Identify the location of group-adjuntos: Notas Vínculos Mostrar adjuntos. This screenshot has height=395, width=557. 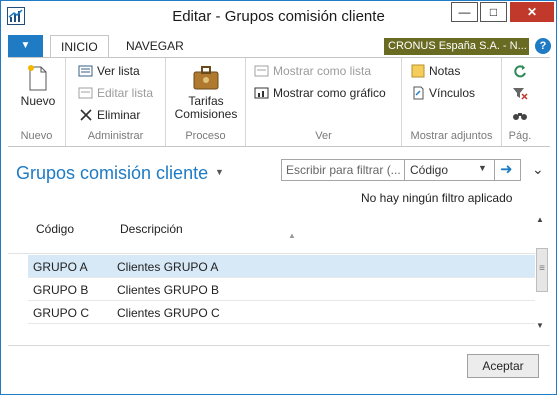
(452, 102).